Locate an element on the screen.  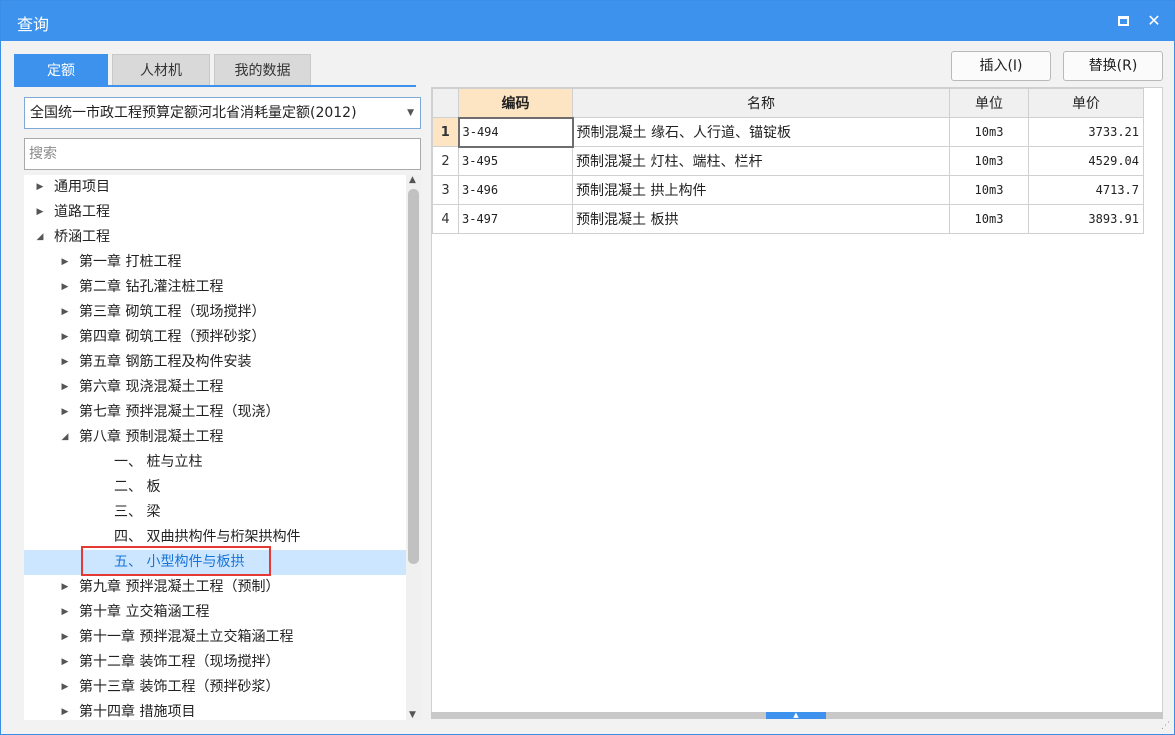
table-row: 4 3-497 预制混凝土 板拱 10m3 3893.91 is located at coordinates (788, 219).